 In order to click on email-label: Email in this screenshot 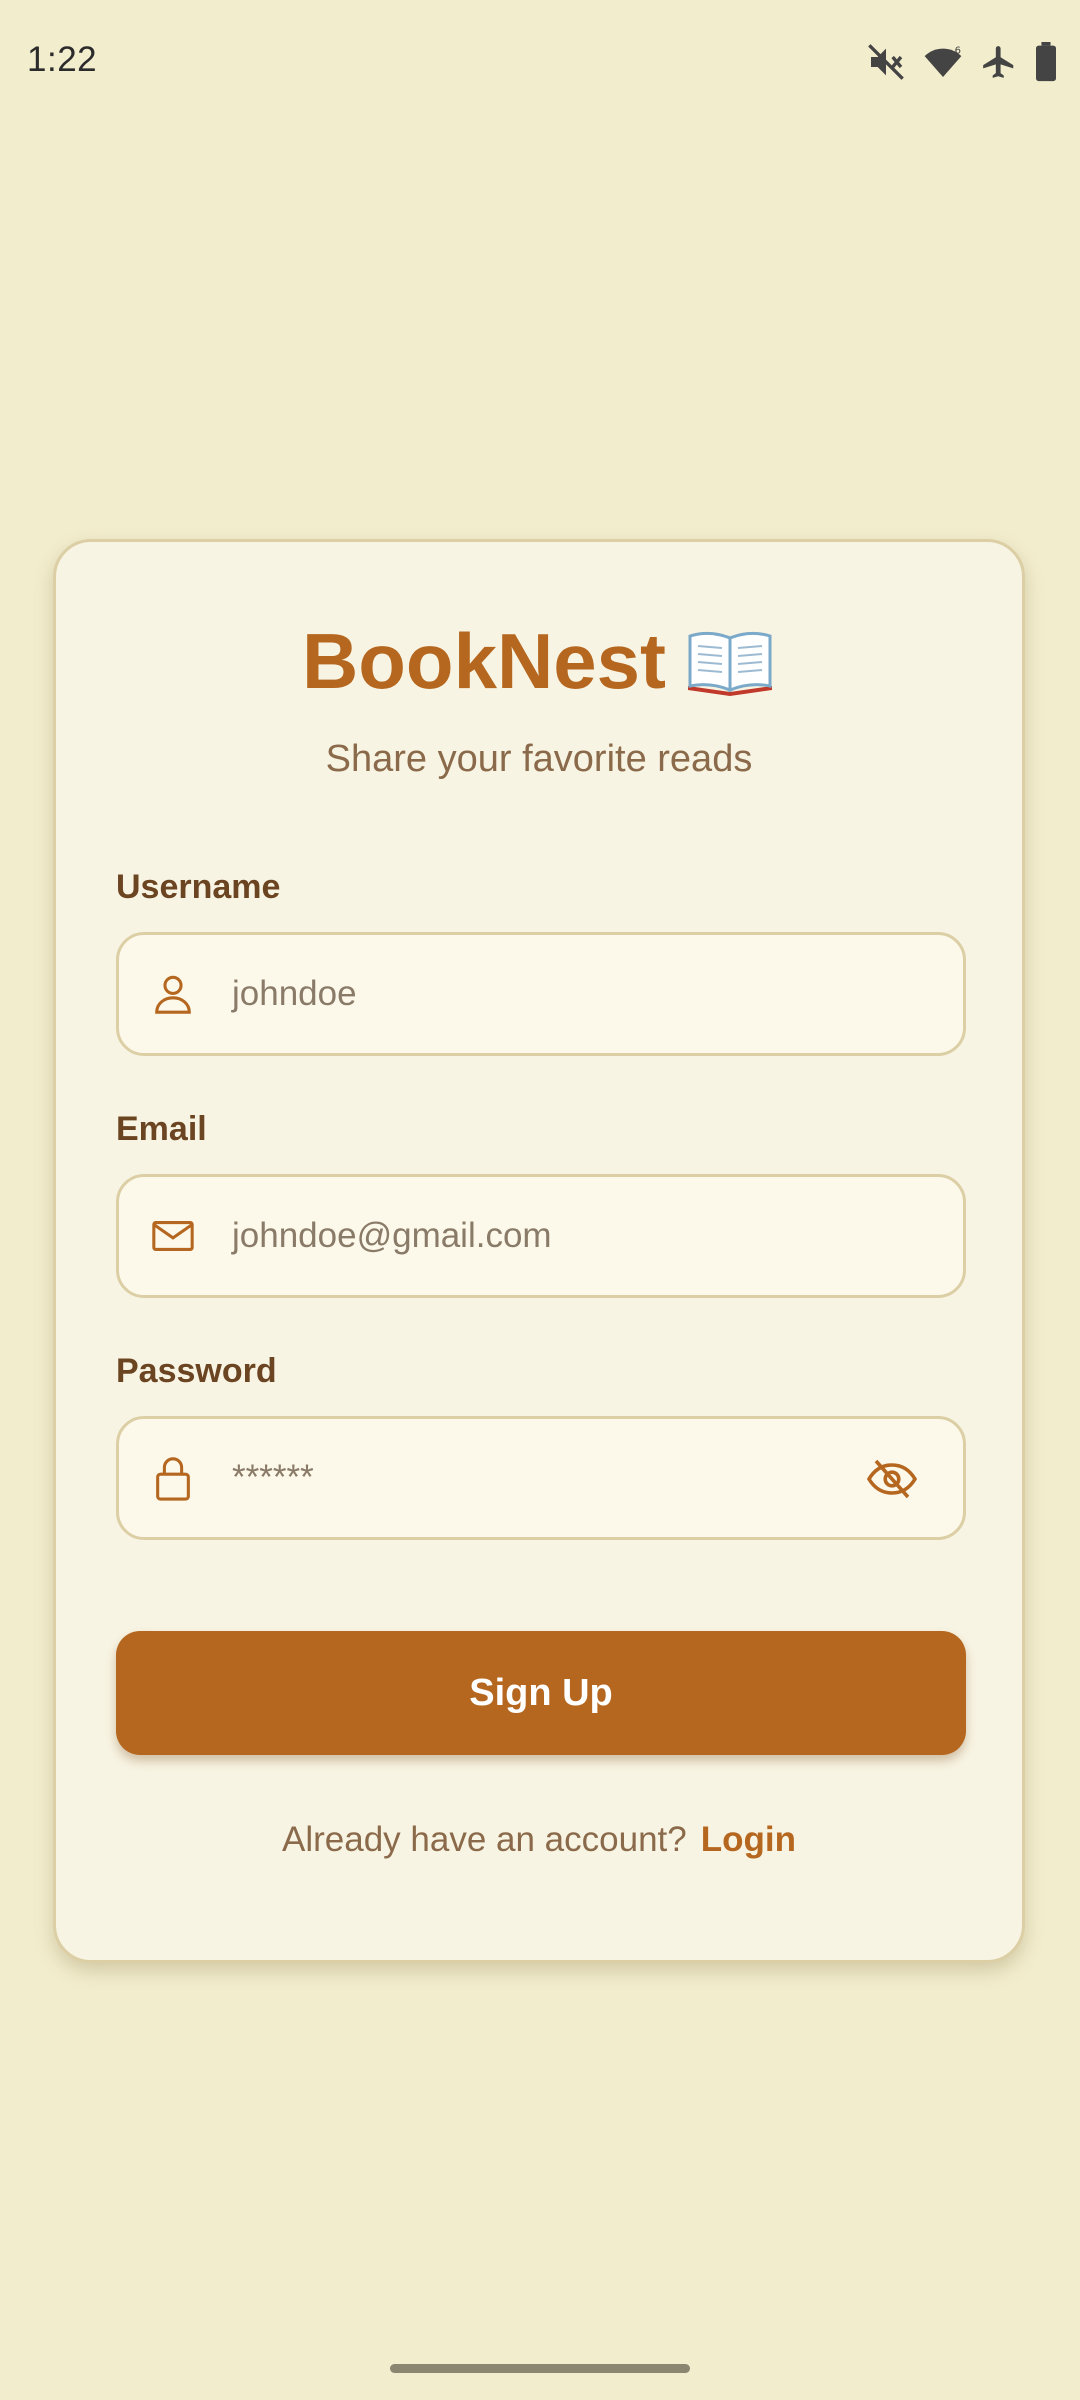, I will do `click(161, 1129)`.